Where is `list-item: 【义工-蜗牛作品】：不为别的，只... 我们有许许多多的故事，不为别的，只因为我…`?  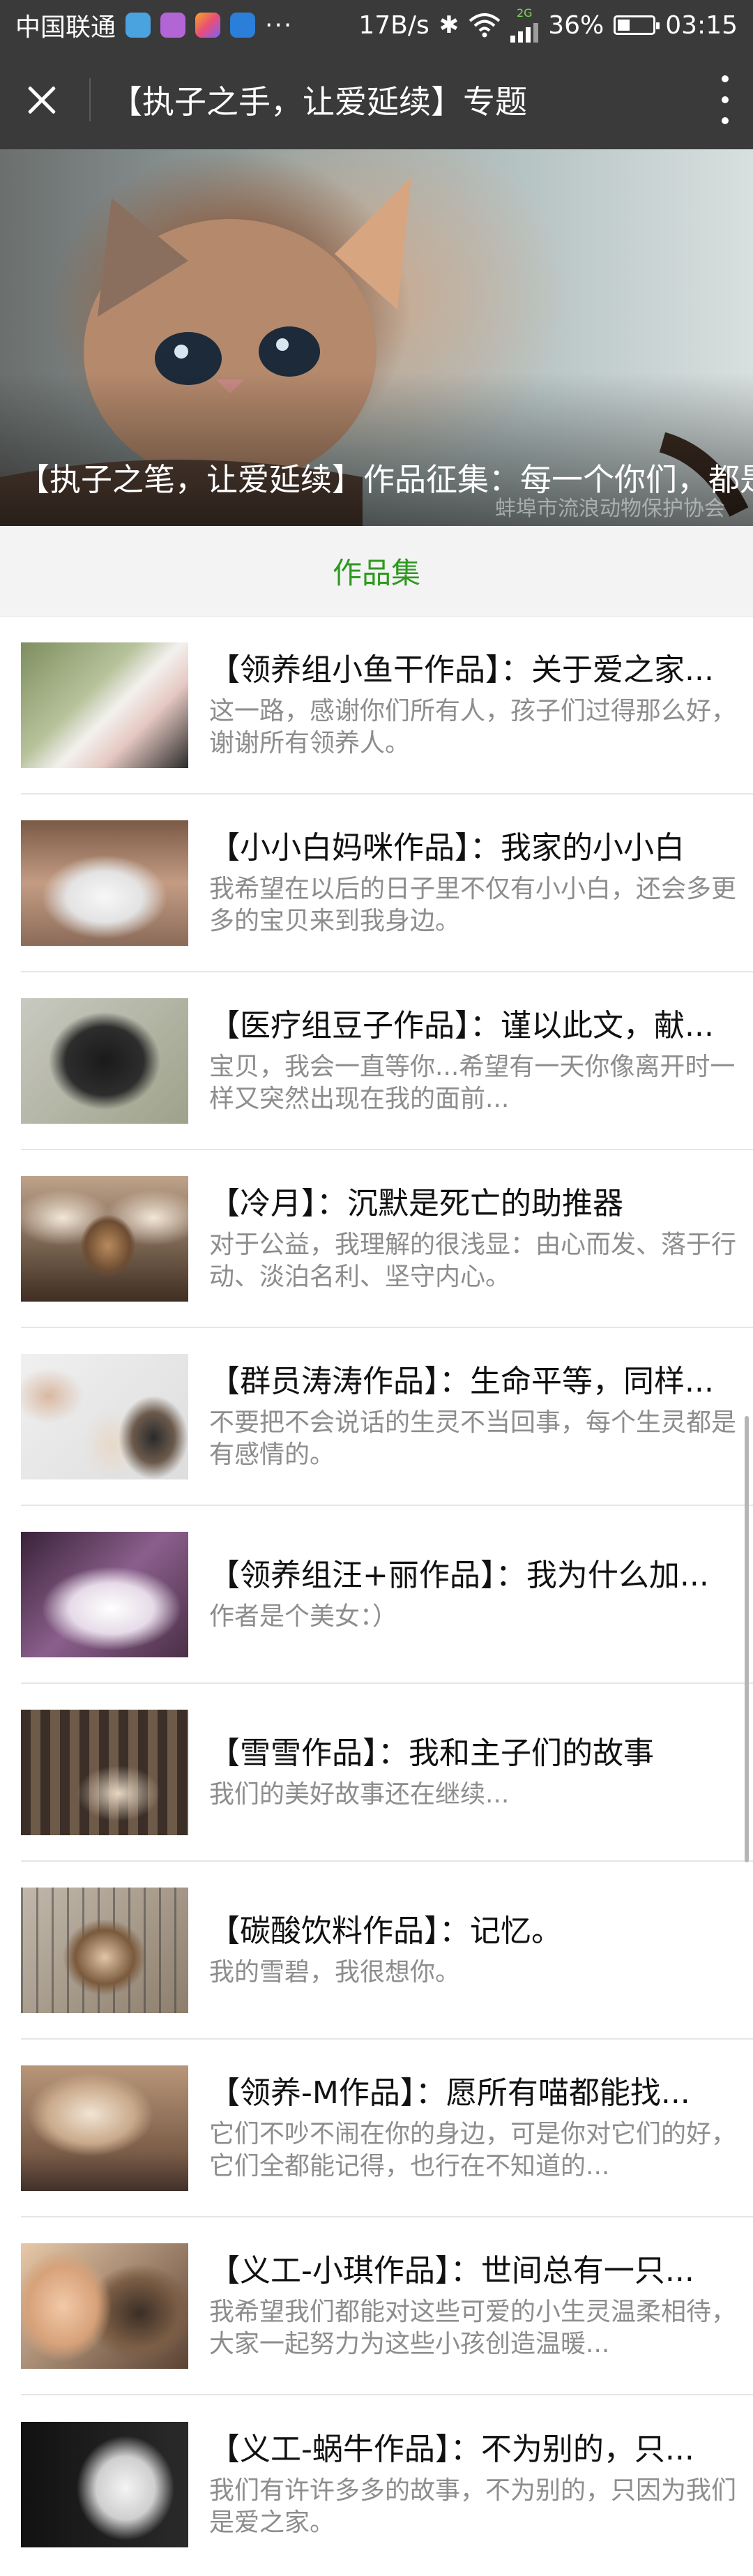 list-item: 【义工-蜗牛作品】：不为别的，只... 我们有许许多多的故事，不为别的，只因为我… is located at coordinates (387, 2484).